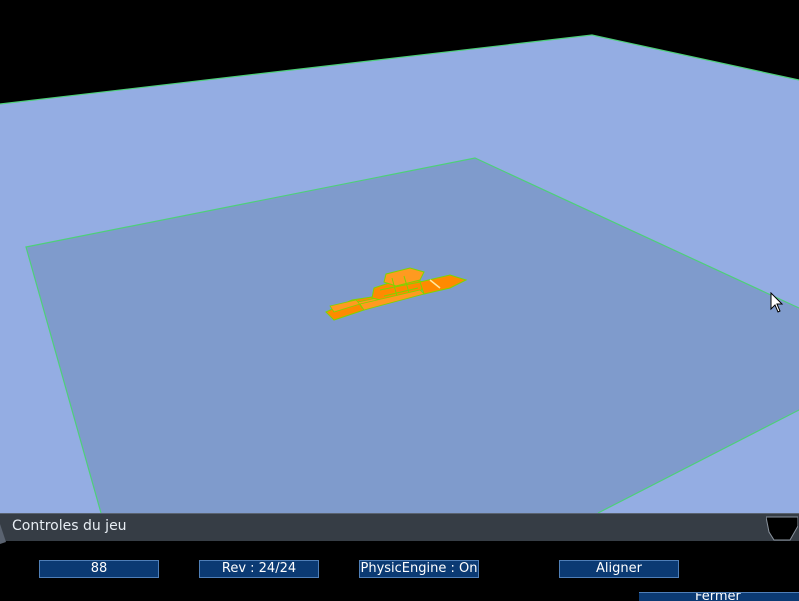  What do you see at coordinates (419, 569) in the screenshot?
I see `physic-engine-toggle: PhysicEngine : On` at bounding box center [419, 569].